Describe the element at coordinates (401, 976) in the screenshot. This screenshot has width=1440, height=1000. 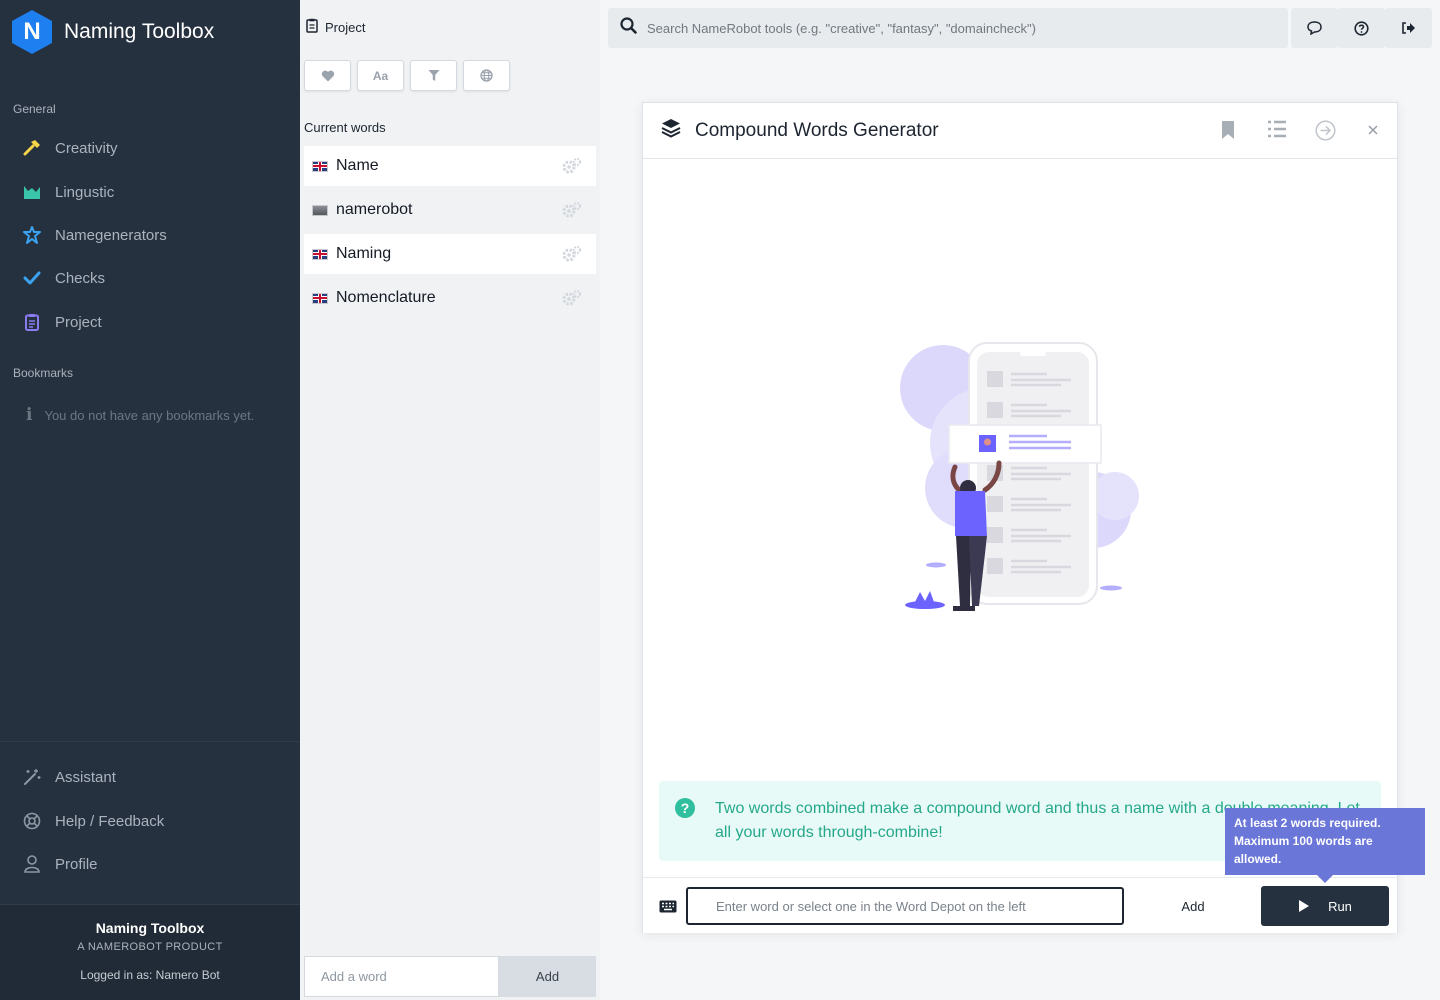
I see `add-word-input` at that location.